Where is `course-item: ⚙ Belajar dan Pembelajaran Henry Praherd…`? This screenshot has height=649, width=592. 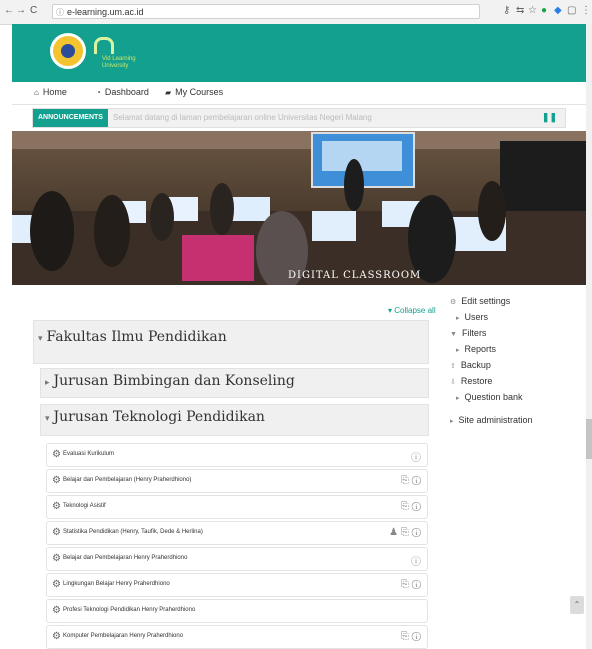
course-item: ⚙ Belajar dan Pembelajaran Henry Praherd… is located at coordinates (237, 559).